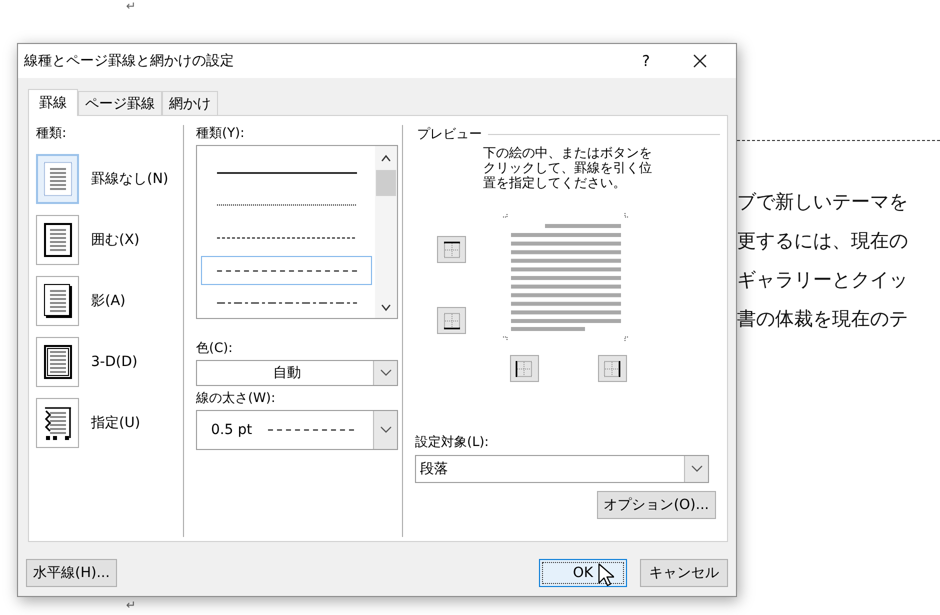 This screenshot has height=615, width=940. What do you see at coordinates (606, 575) in the screenshot?
I see `cursor-icon` at bounding box center [606, 575].